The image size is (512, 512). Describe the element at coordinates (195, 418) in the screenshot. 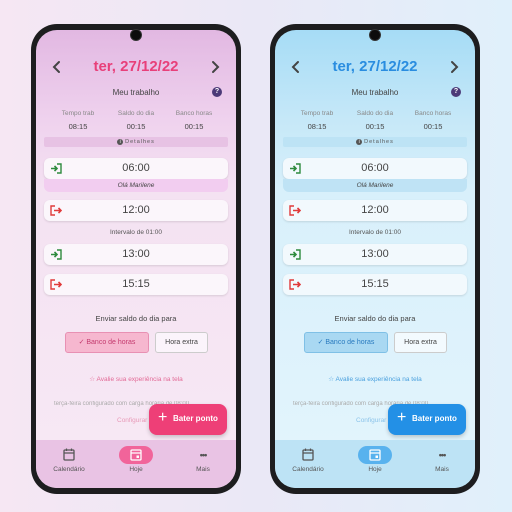

I see `fab-label: Bater ponto` at that location.